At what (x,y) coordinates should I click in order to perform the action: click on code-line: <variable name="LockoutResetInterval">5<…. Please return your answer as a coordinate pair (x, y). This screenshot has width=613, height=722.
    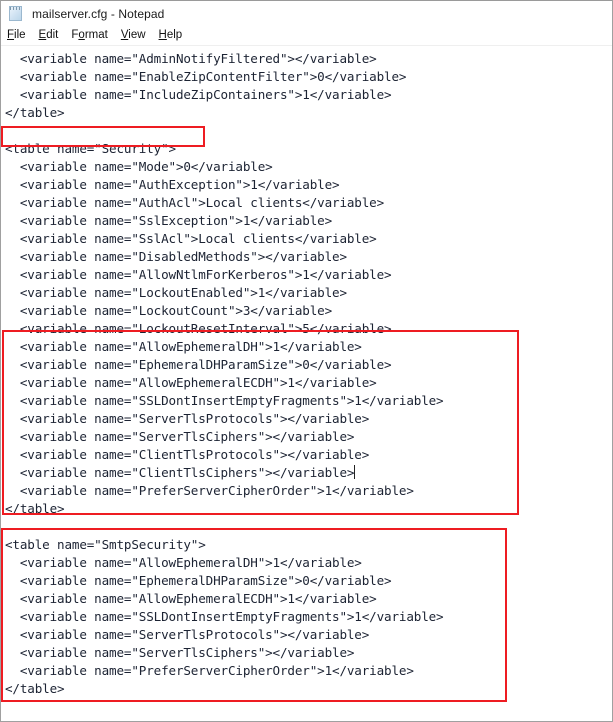
    Looking at the image, I should click on (198, 328).